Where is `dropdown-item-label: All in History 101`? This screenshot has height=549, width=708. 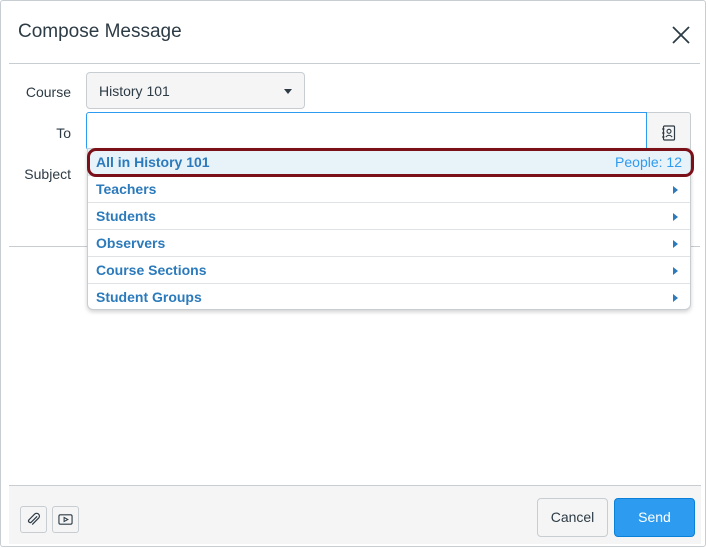 dropdown-item-label: All in History 101 is located at coordinates (153, 162).